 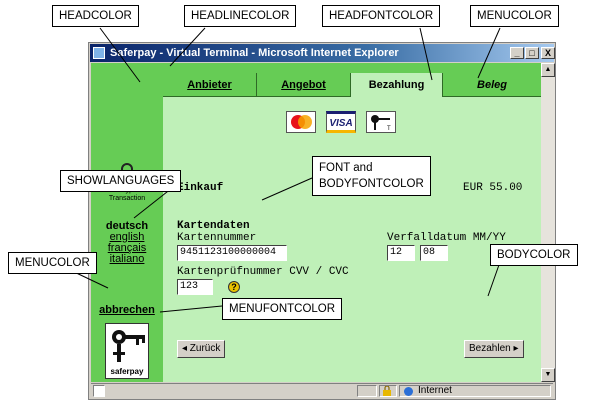 What do you see at coordinates (534, 255) in the screenshot?
I see `callout-bodycolor: BODYCOLOR` at bounding box center [534, 255].